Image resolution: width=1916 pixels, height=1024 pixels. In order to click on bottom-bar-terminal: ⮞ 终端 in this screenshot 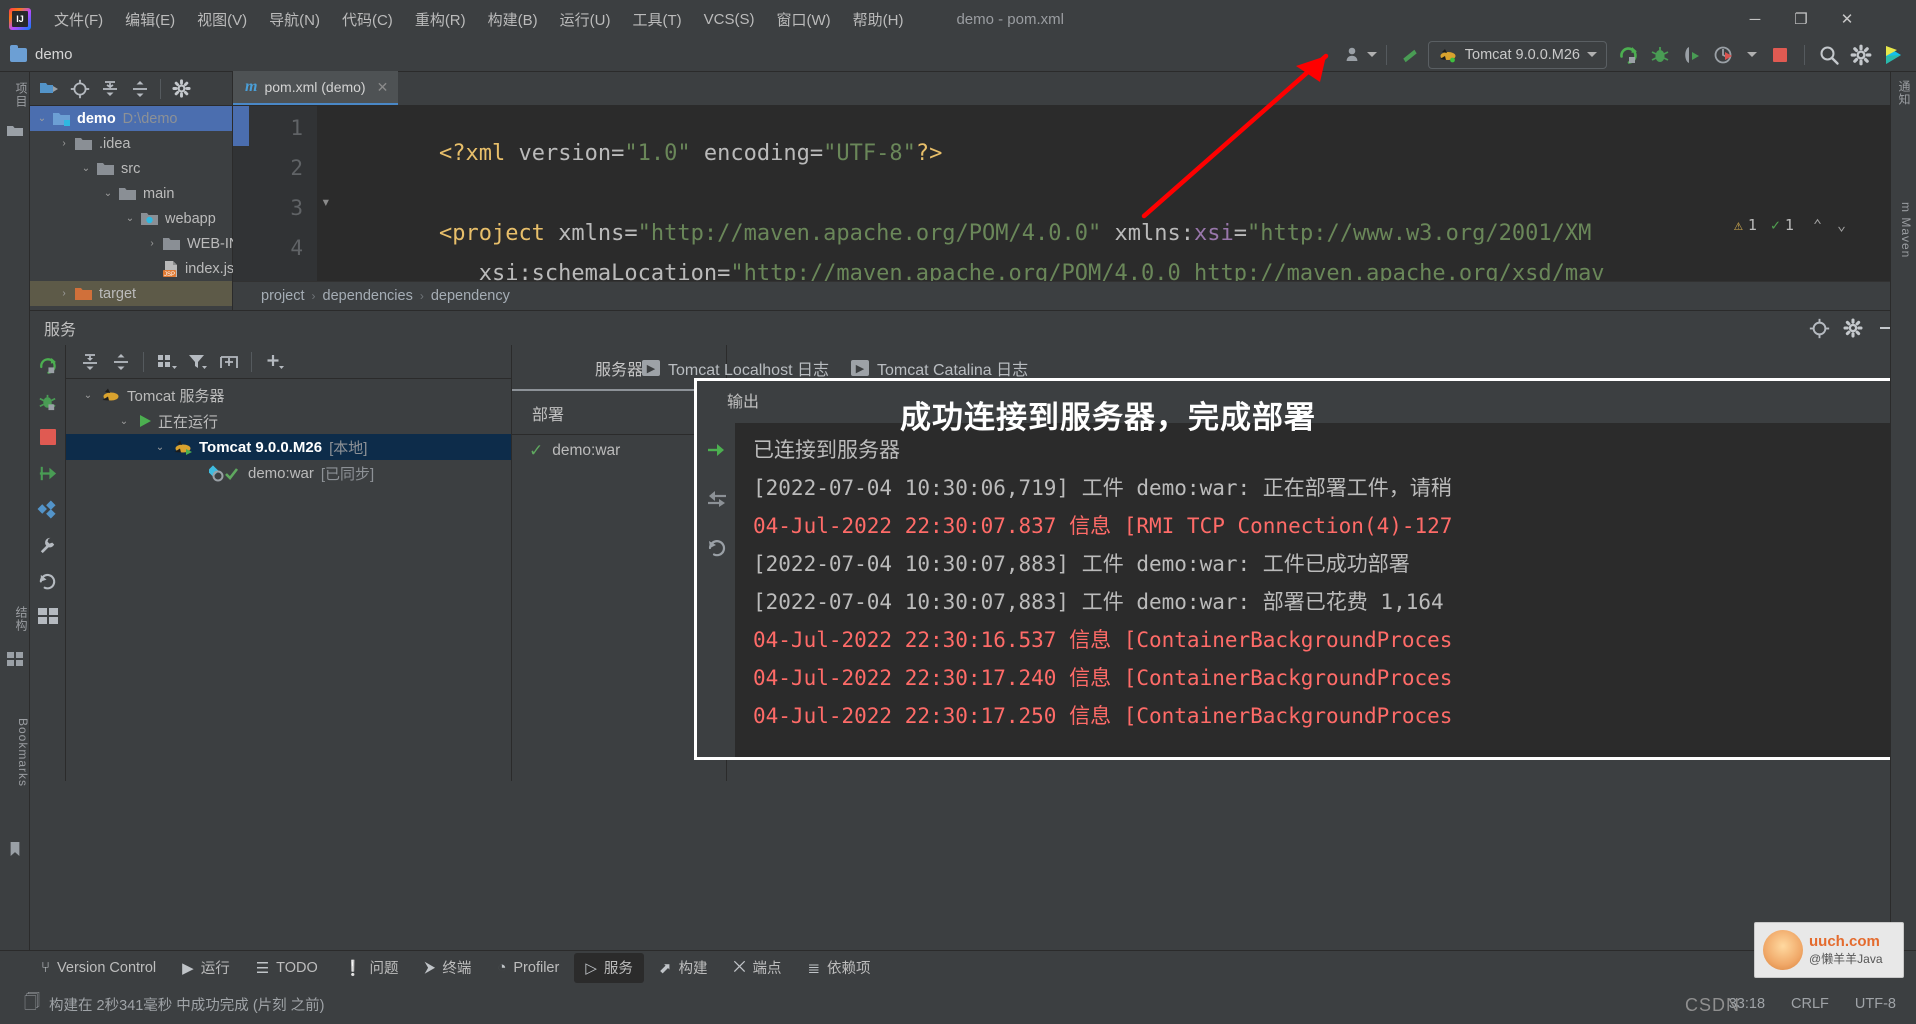, I will do `click(447, 968)`.